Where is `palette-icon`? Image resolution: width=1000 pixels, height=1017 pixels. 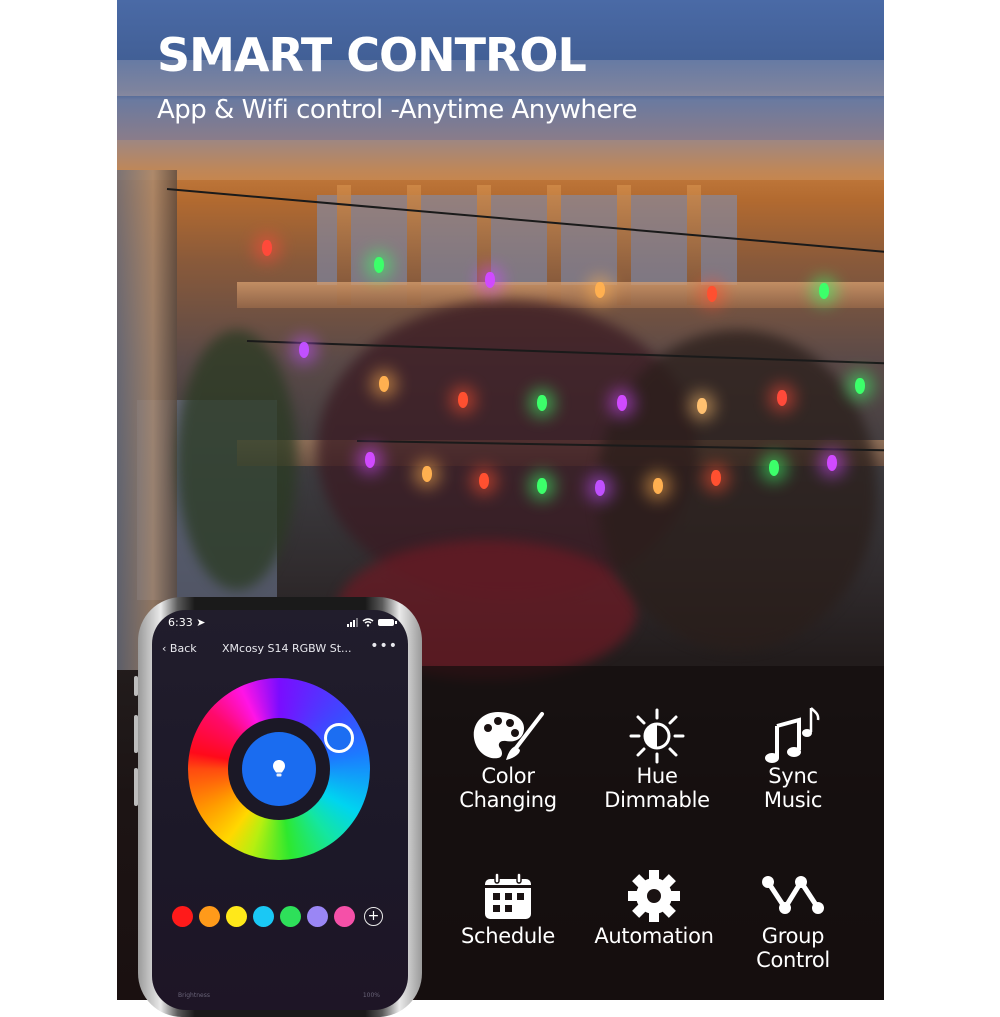 palette-icon is located at coordinates (508, 736).